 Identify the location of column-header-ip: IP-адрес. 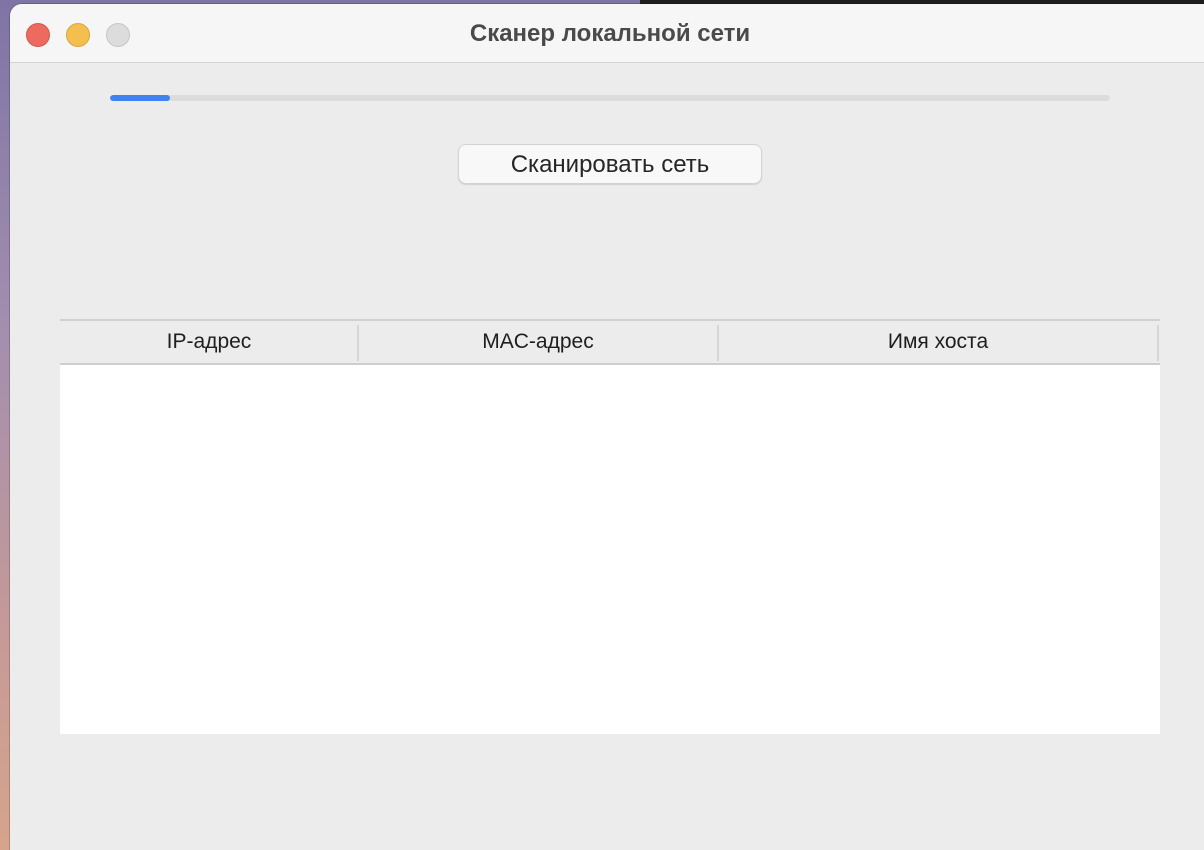
(209, 342).